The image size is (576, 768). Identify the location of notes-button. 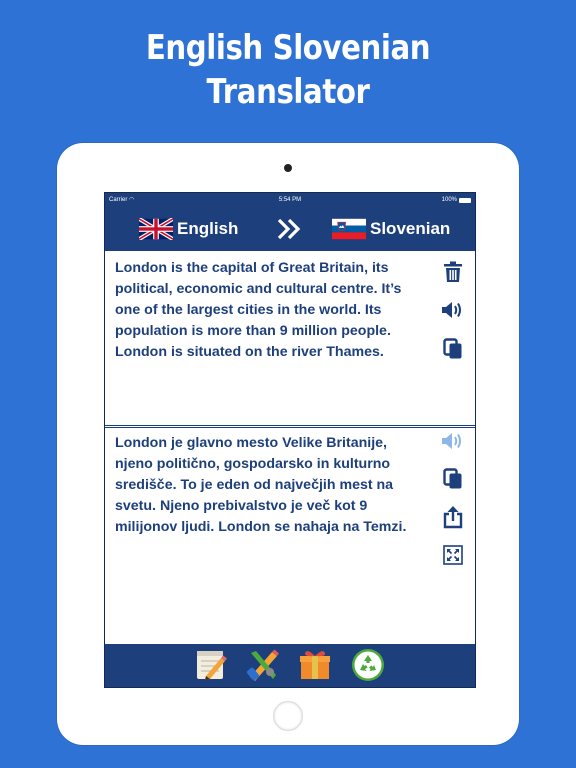
(211, 665).